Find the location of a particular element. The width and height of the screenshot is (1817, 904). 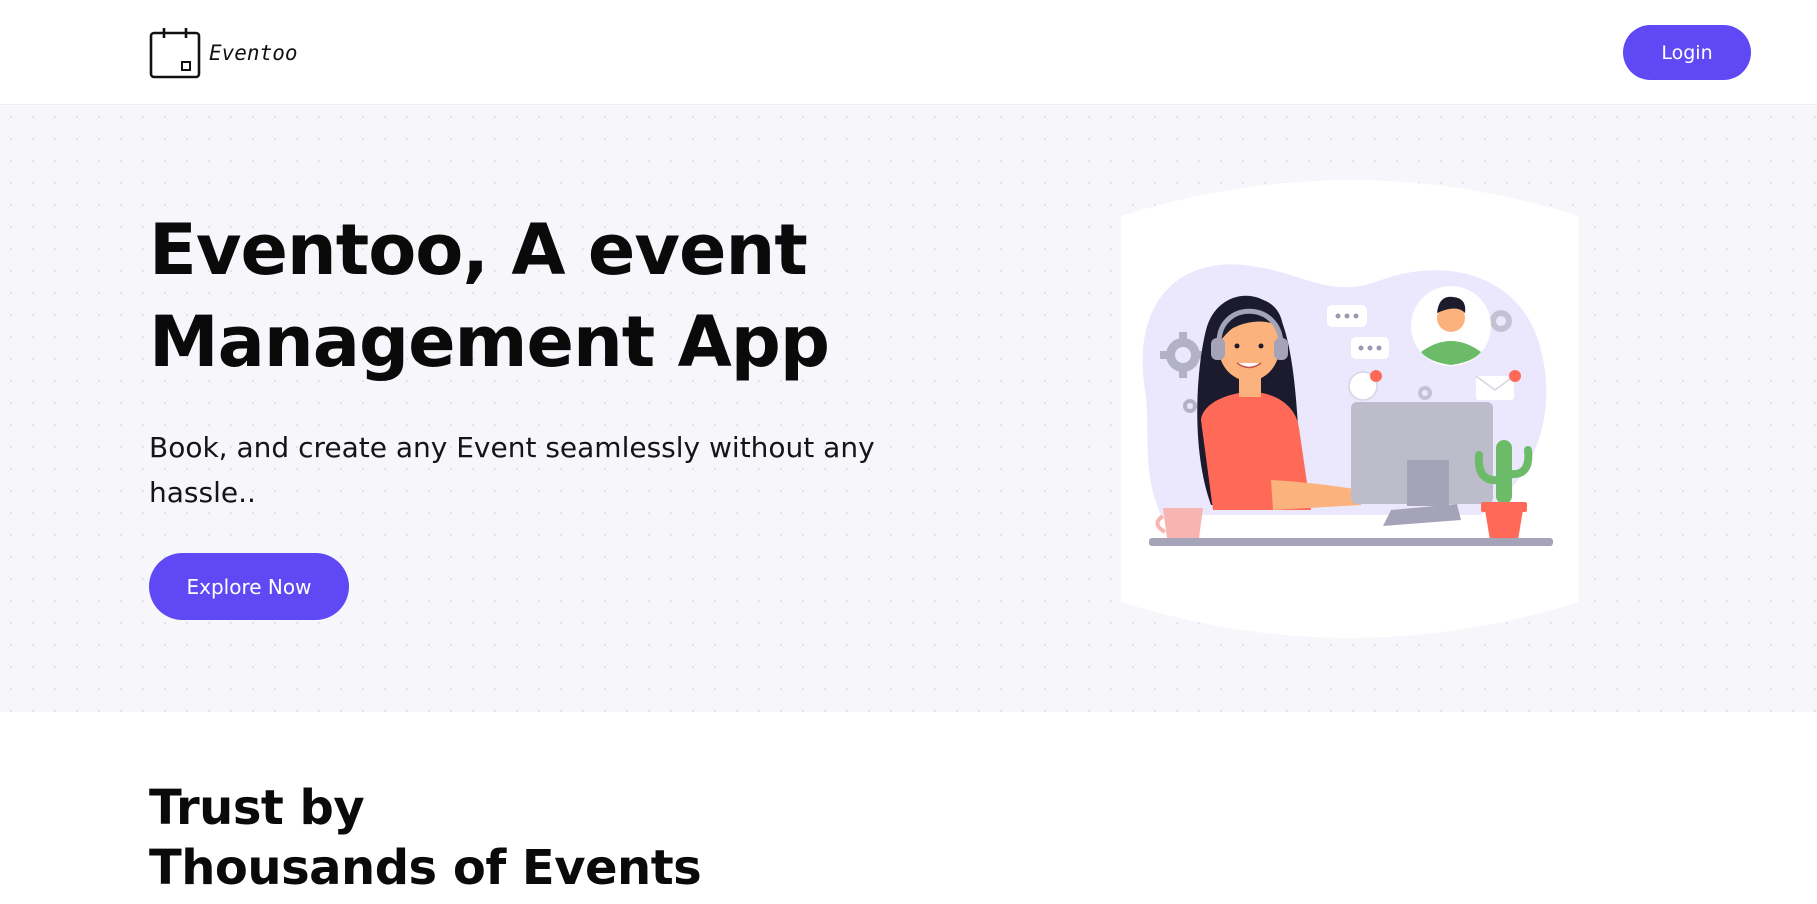

navbar: Eventoo Login is located at coordinates (908, 52).